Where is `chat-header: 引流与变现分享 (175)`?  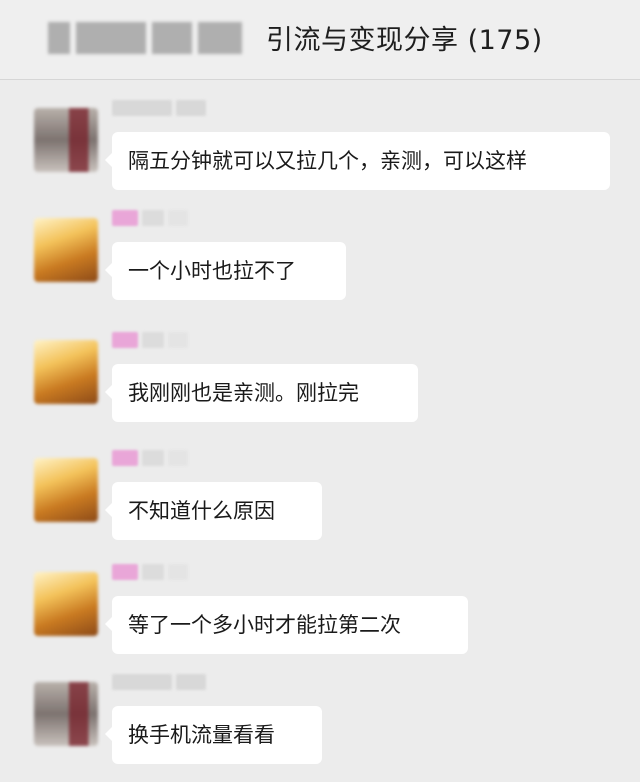 chat-header: 引流与变现分享 (175) is located at coordinates (320, 40).